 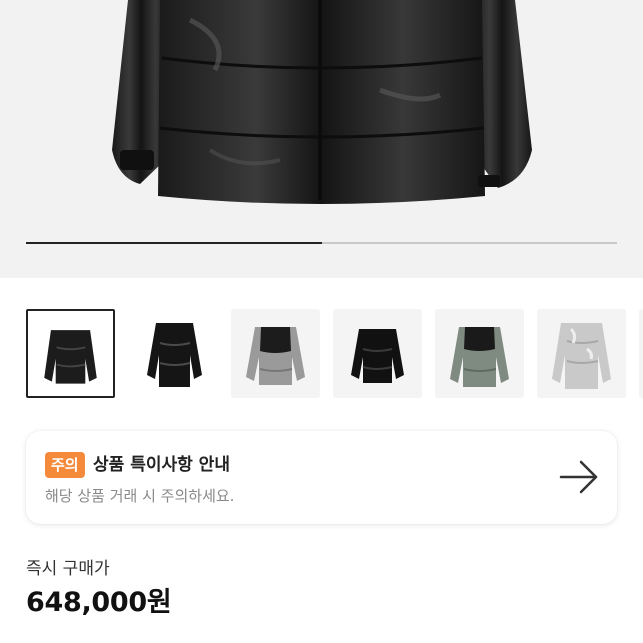 I want to click on notice-title: 상품 특이사항 안내, so click(x=161, y=465).